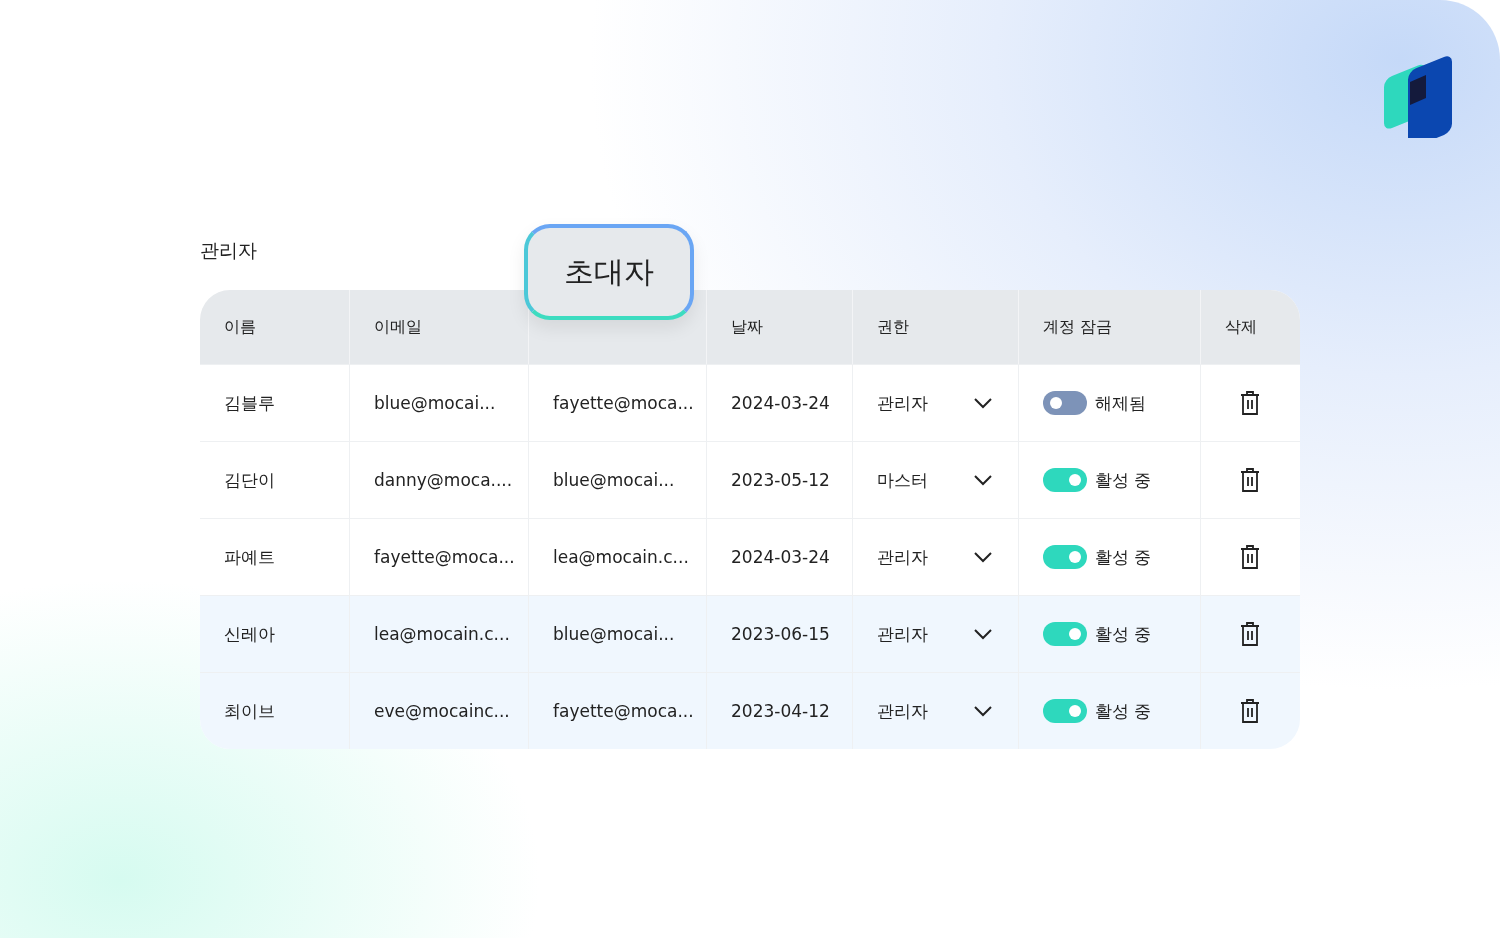 The image size is (1500, 938). I want to click on column-header: 날짜, so click(747, 327).